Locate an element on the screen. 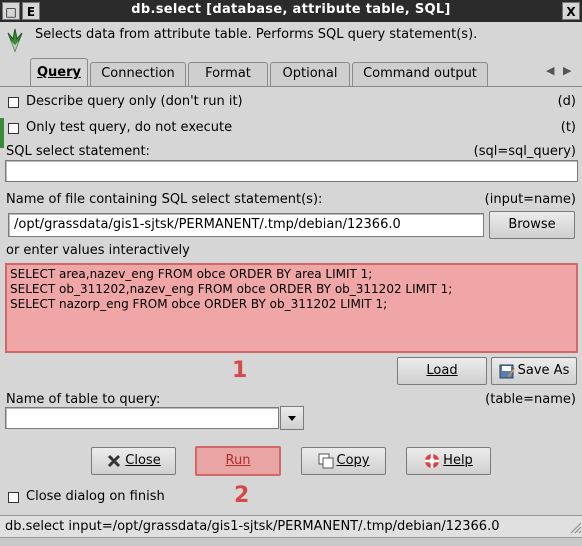 The height and width of the screenshot is (546, 582). sql-param: (sql=sql_query) is located at coordinates (524, 151).